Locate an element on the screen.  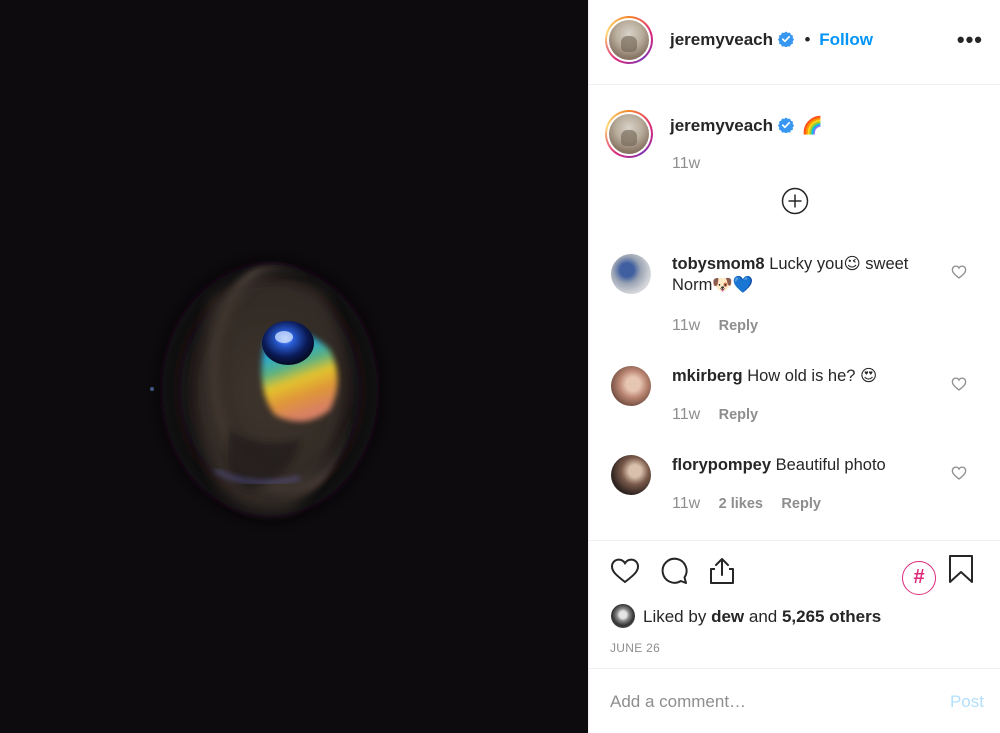
caption-timestamp: 11w is located at coordinates (686, 164).